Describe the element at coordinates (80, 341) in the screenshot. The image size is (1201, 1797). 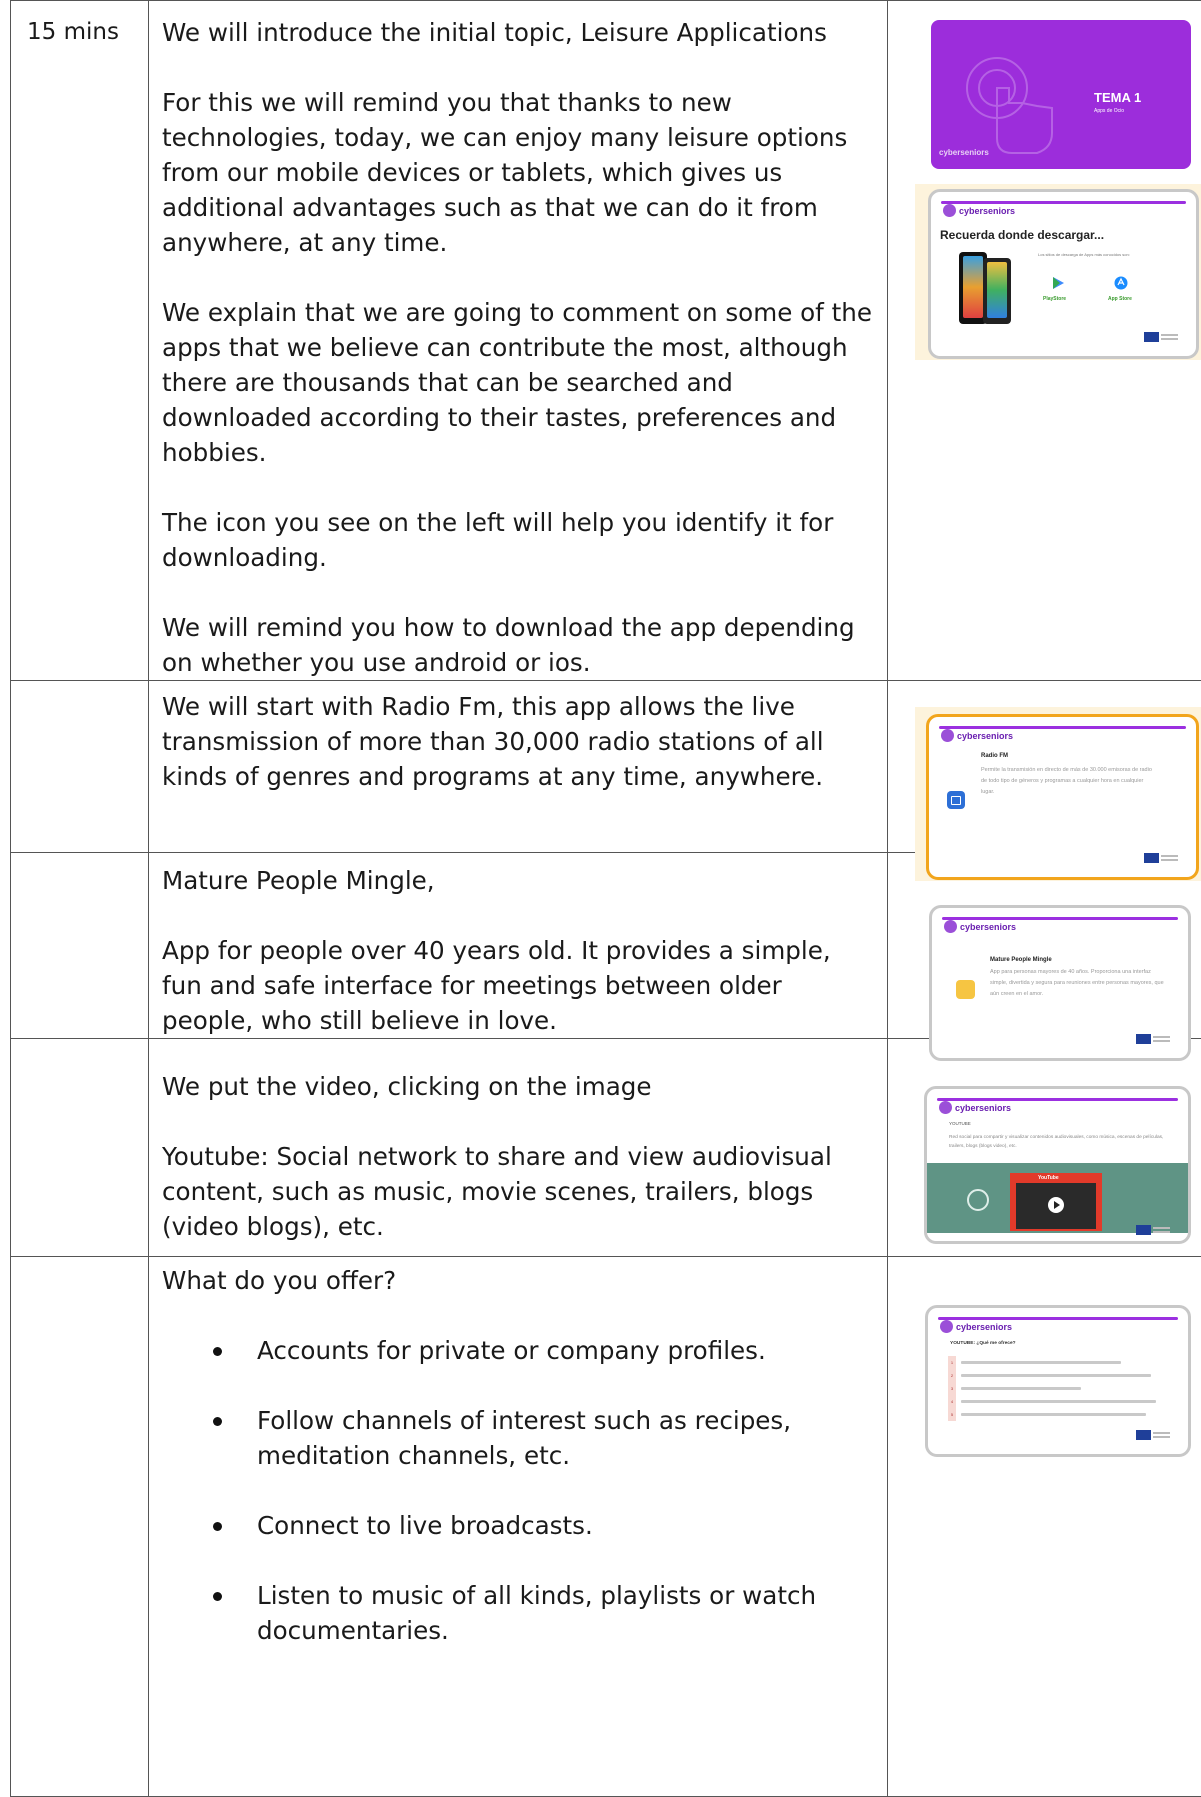
I see `time-cell: 15 mins` at that location.